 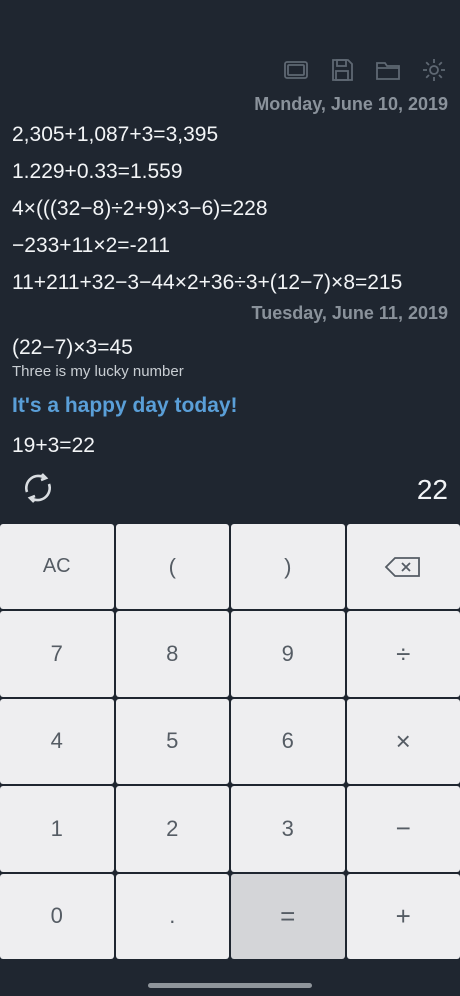 I want to click on save-icon, so click(x=342, y=70).